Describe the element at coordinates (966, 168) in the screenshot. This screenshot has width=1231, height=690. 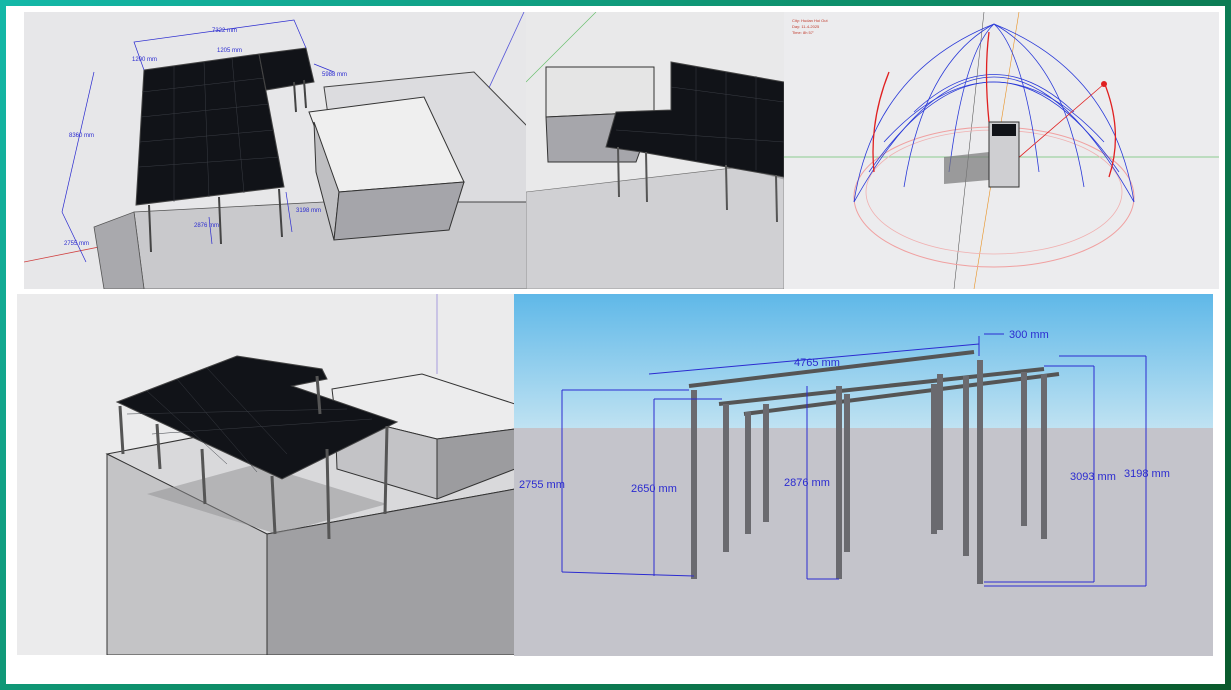
I see `shadow` at that location.